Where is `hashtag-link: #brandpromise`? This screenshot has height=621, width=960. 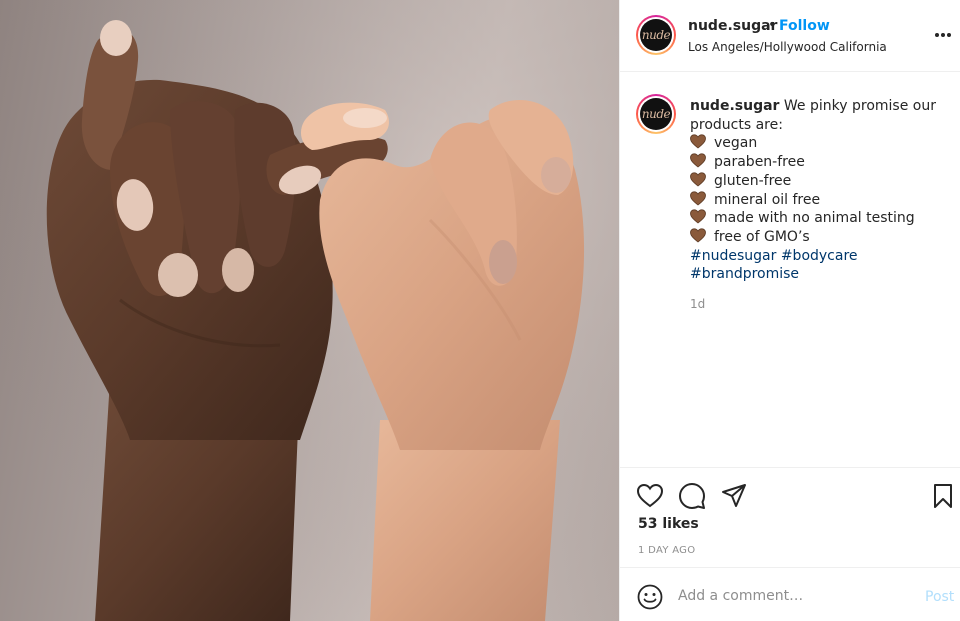 hashtag-link: #brandpromise is located at coordinates (744, 274).